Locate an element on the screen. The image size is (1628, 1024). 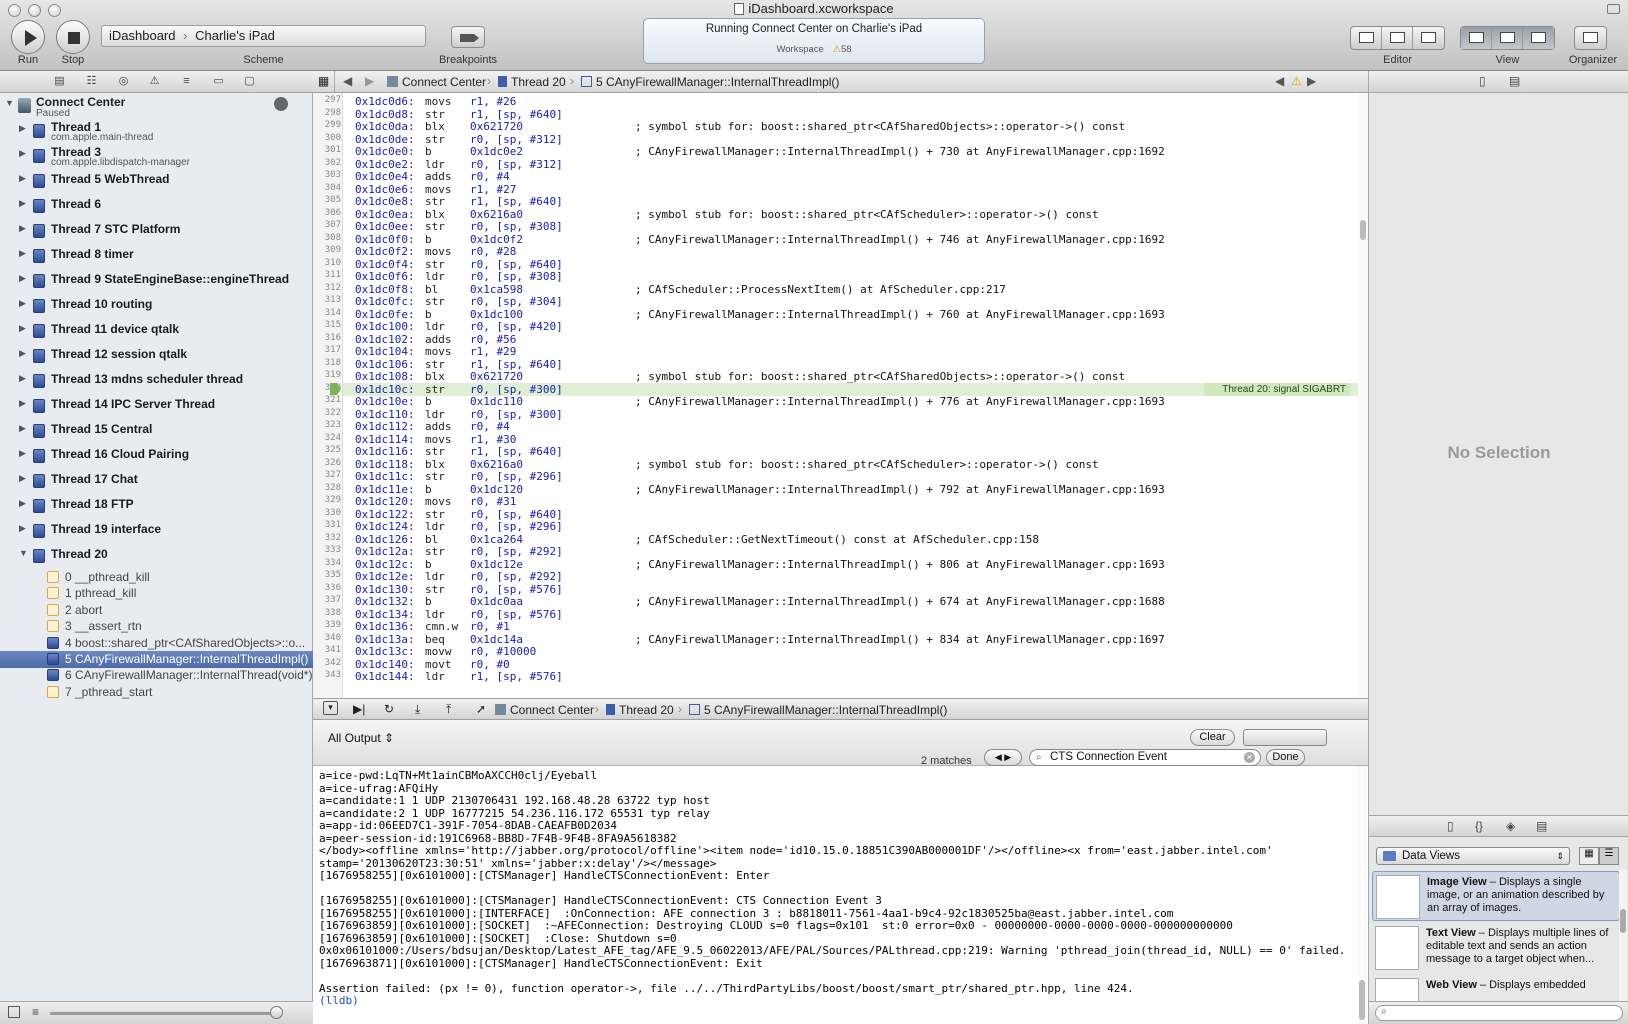
log-navigator-icon: ▢ is located at coordinates (249, 81).